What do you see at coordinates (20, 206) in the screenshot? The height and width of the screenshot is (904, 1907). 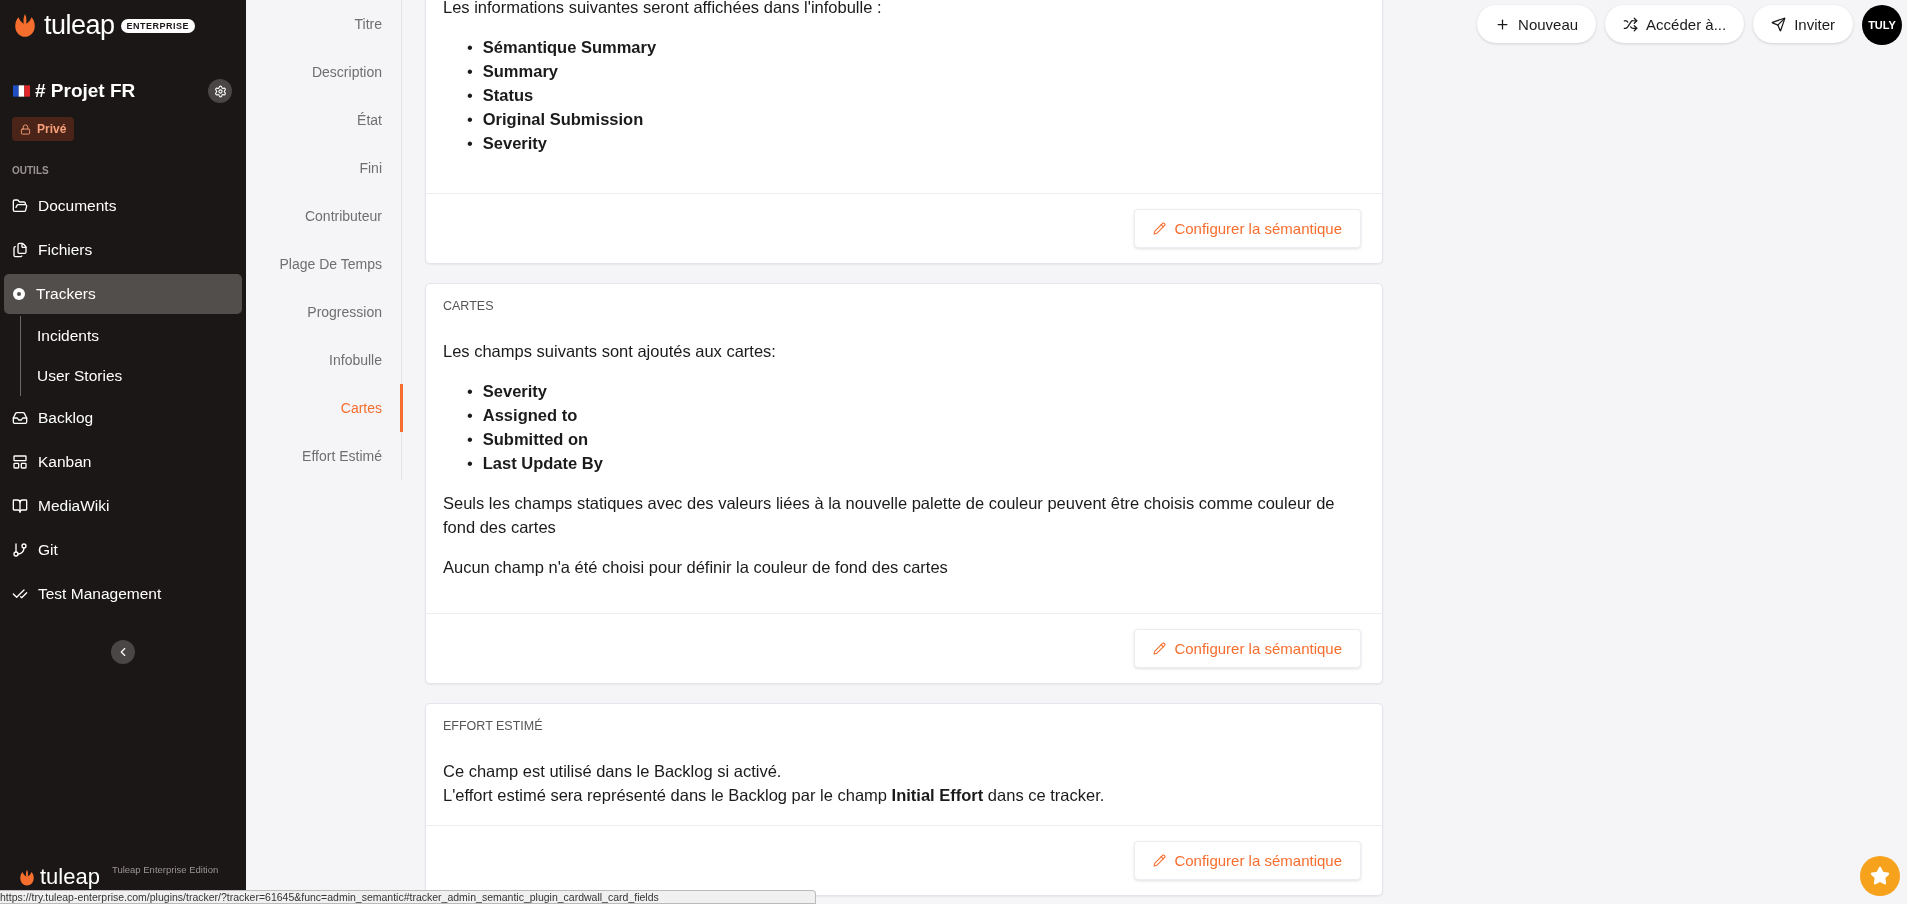 I see `folder-icon` at bounding box center [20, 206].